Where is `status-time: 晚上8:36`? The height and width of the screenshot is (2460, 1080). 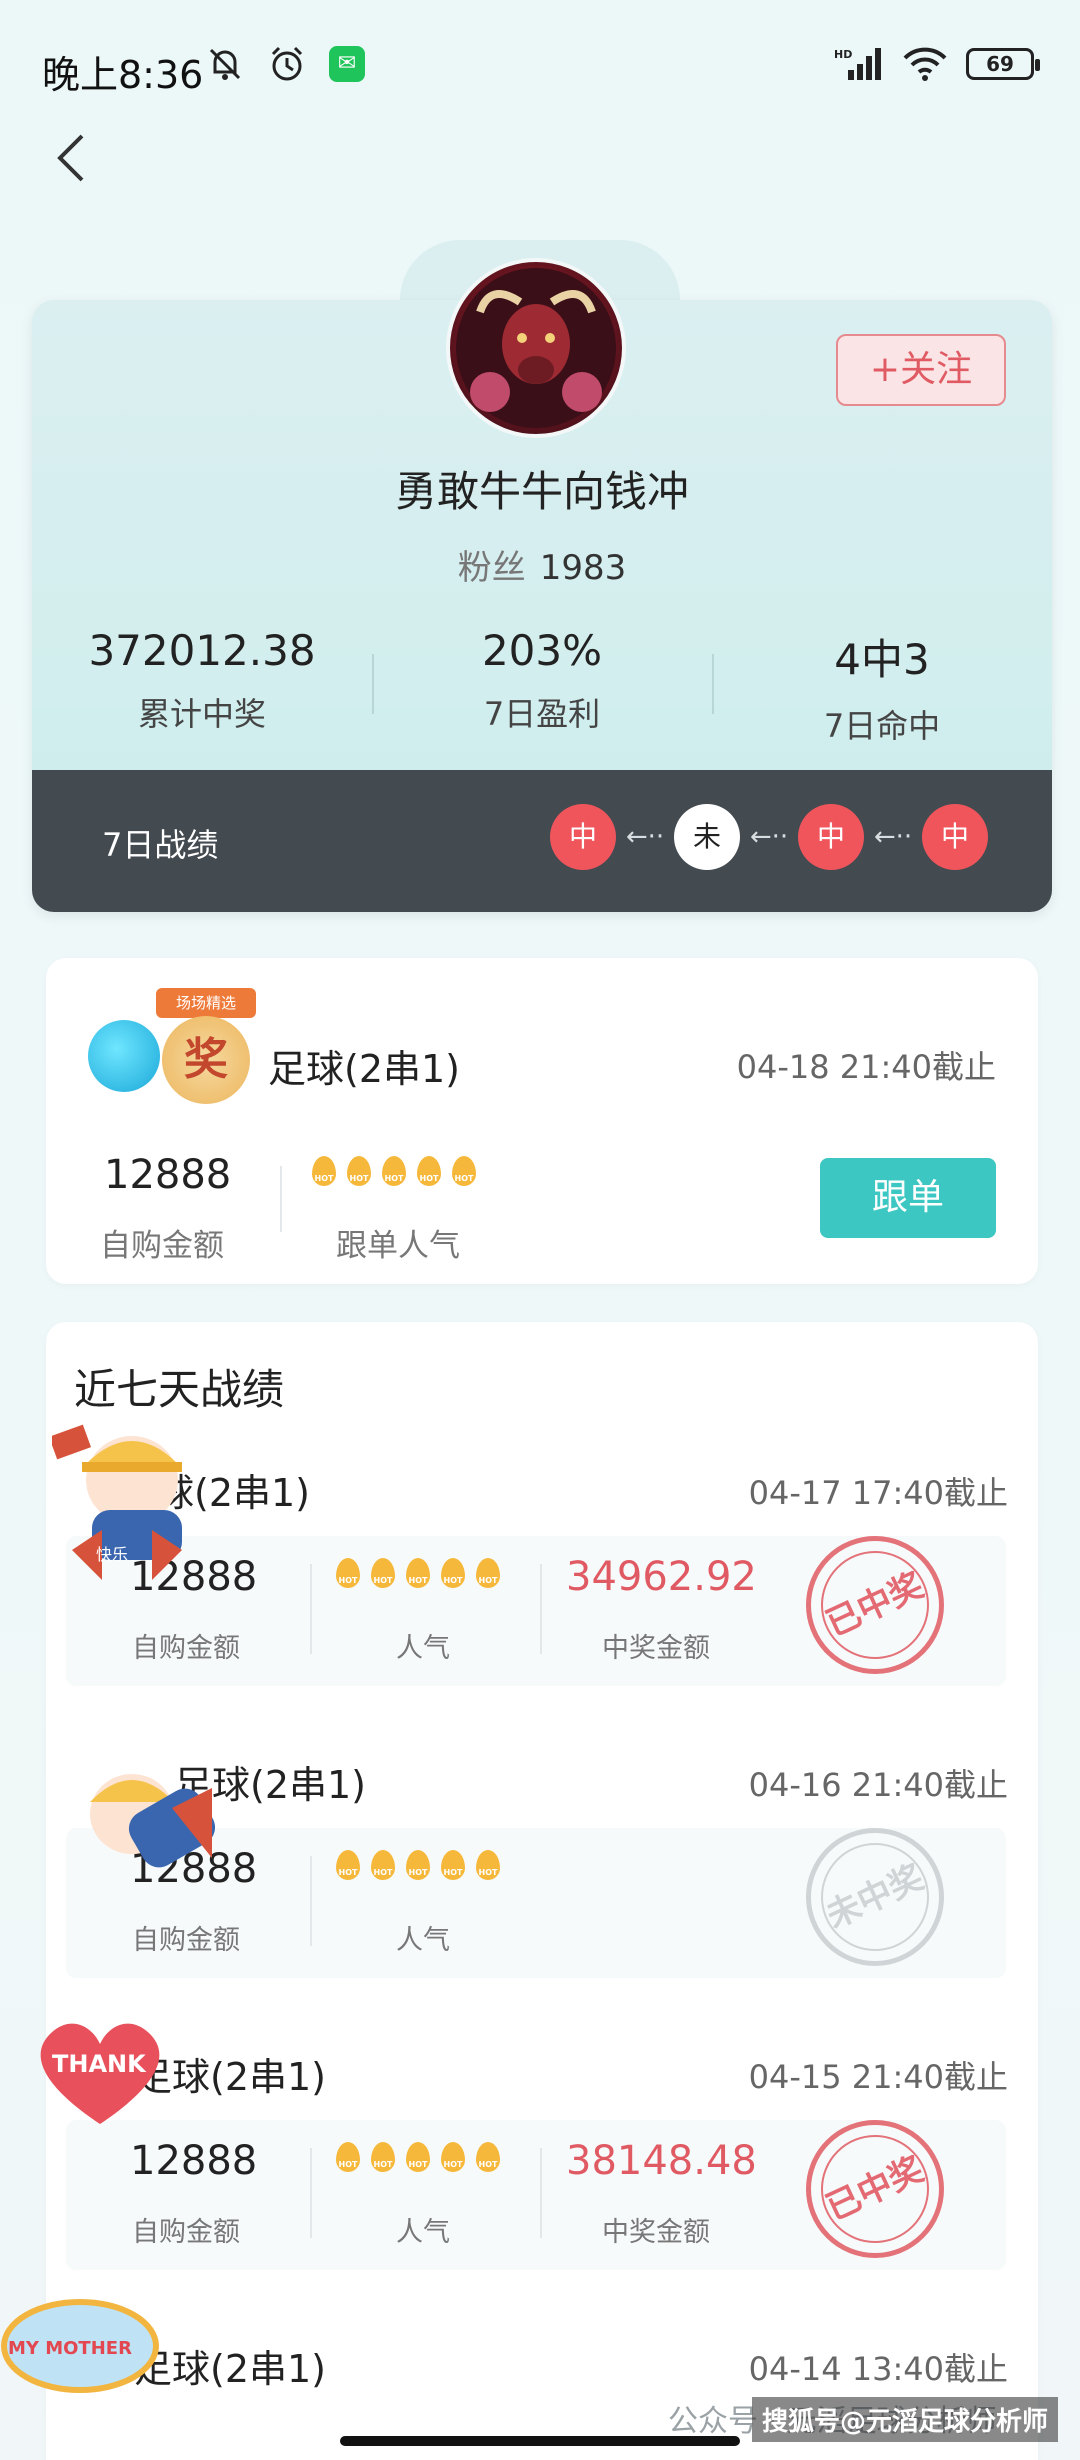 status-time: 晚上8:36 is located at coordinates (123, 75).